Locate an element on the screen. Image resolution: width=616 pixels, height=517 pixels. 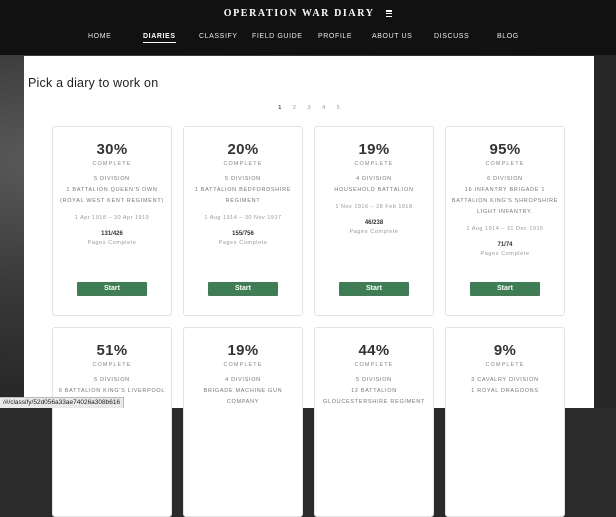
pages-count: 46/238 is located at coordinates (374, 223).